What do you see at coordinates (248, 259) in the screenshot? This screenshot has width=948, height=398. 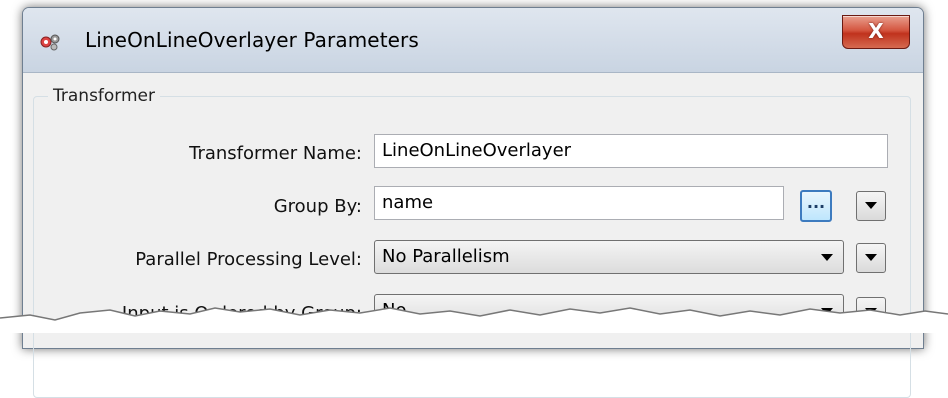 I see `parallel-processing-label: Parallel Processing Level:` at bounding box center [248, 259].